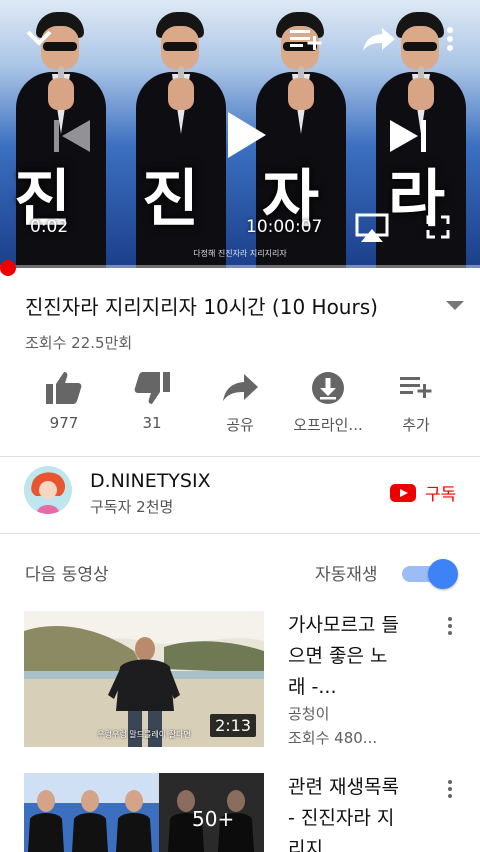 The image size is (480, 852). Describe the element at coordinates (372, 228) in the screenshot. I see `cast-airplay-icon` at that location.